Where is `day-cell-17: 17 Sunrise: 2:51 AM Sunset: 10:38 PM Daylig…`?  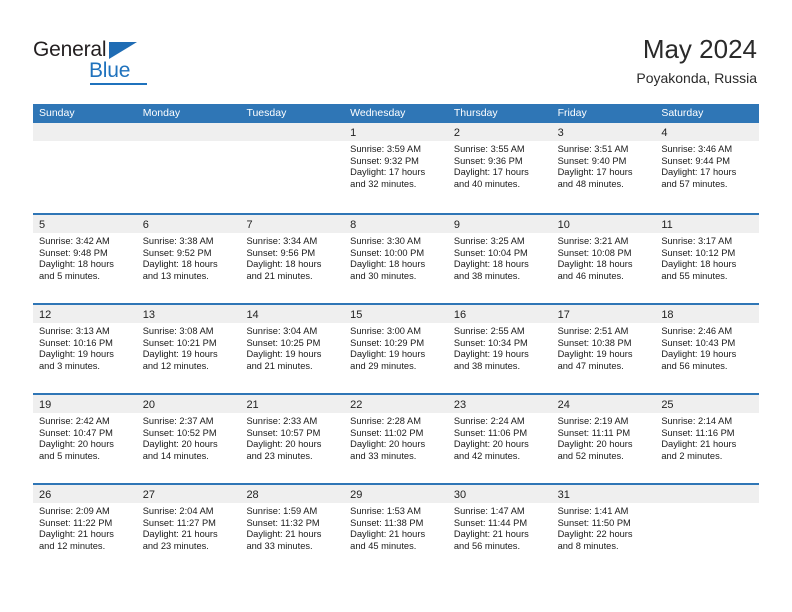
day-cell-17: 17 Sunrise: 2:51 AM Sunset: 10:38 PM Daylig… is located at coordinates (603, 349).